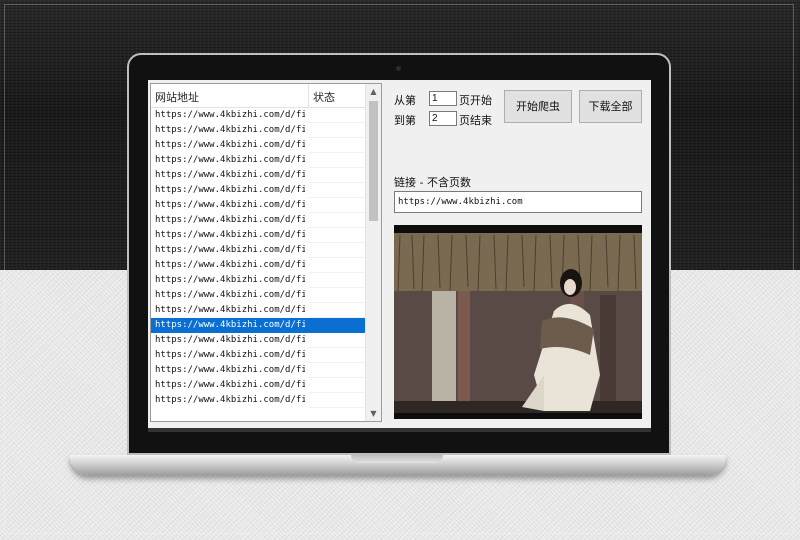 The height and width of the screenshot is (540, 800). Describe the element at coordinates (475, 120) in the screenshot. I see `to-page-suffix: 页结束` at that location.